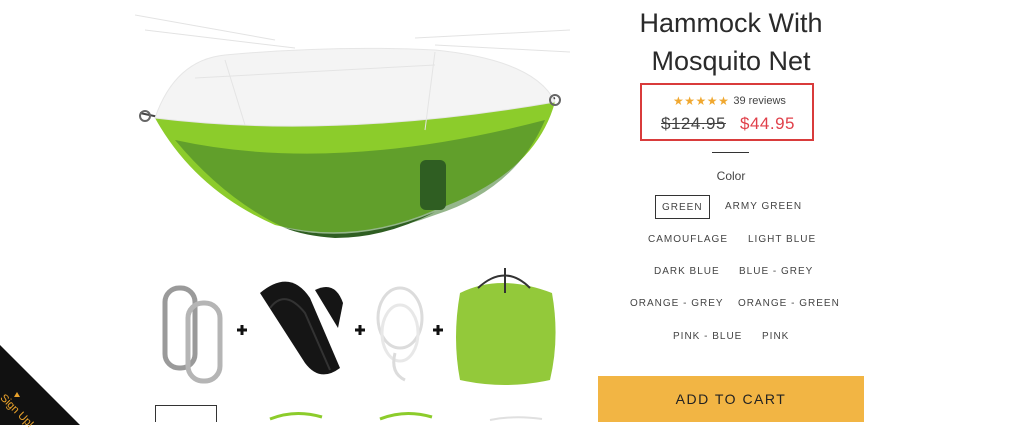 This screenshot has height=430, width=1024. I want to click on color-option-label: Color, so click(731, 176).